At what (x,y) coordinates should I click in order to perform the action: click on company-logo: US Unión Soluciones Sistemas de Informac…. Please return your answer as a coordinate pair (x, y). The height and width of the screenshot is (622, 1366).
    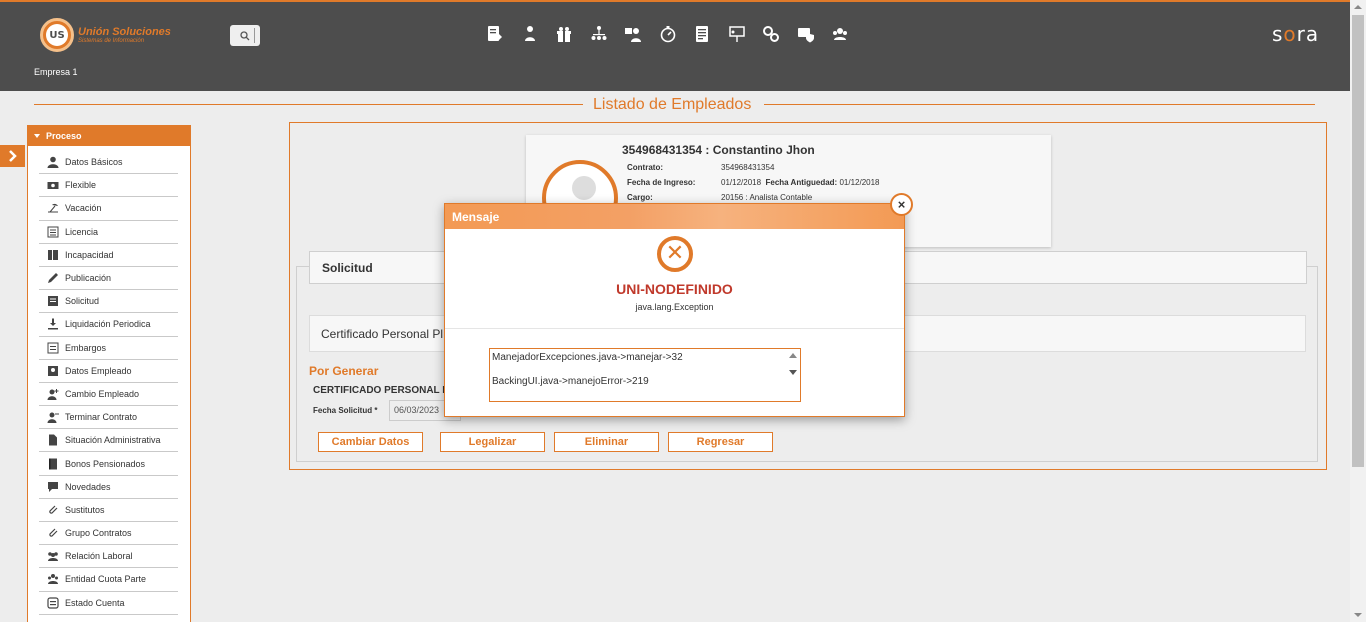
    Looking at the image, I should click on (105, 35).